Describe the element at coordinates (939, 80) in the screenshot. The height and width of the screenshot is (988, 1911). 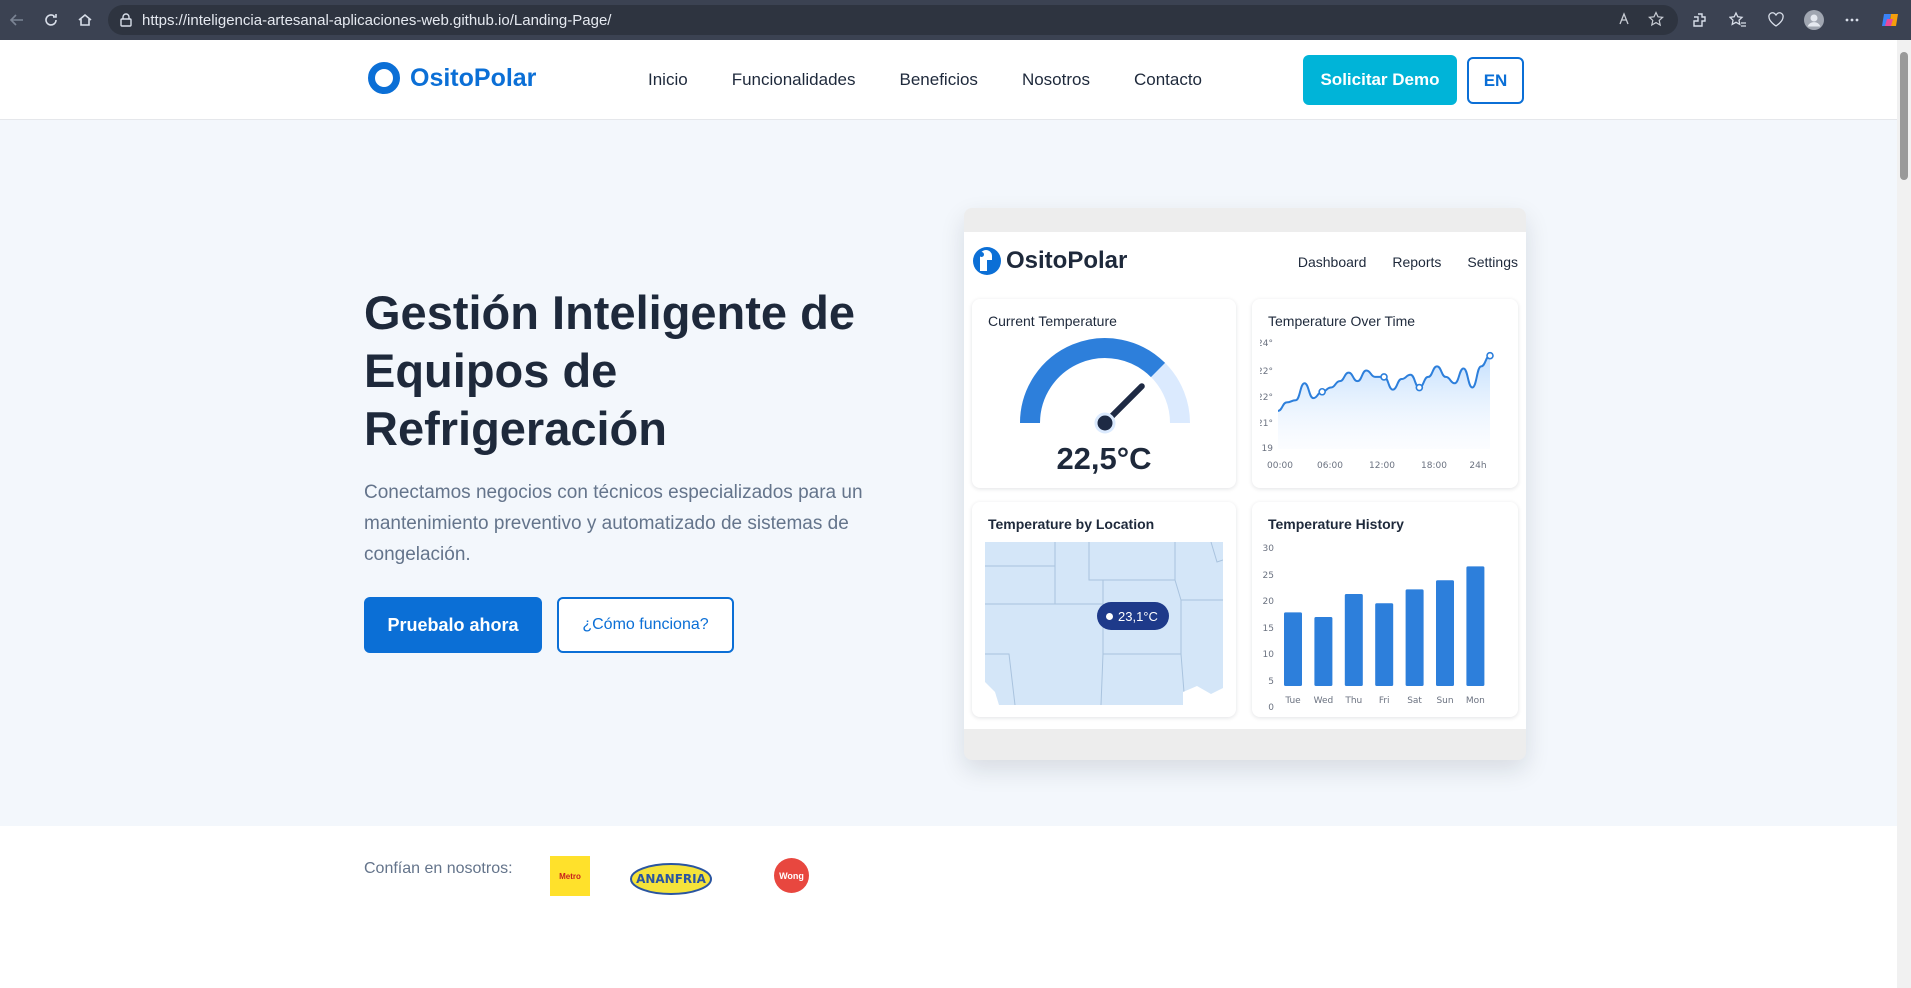
I see `nav-beneficios: Beneficios` at that location.